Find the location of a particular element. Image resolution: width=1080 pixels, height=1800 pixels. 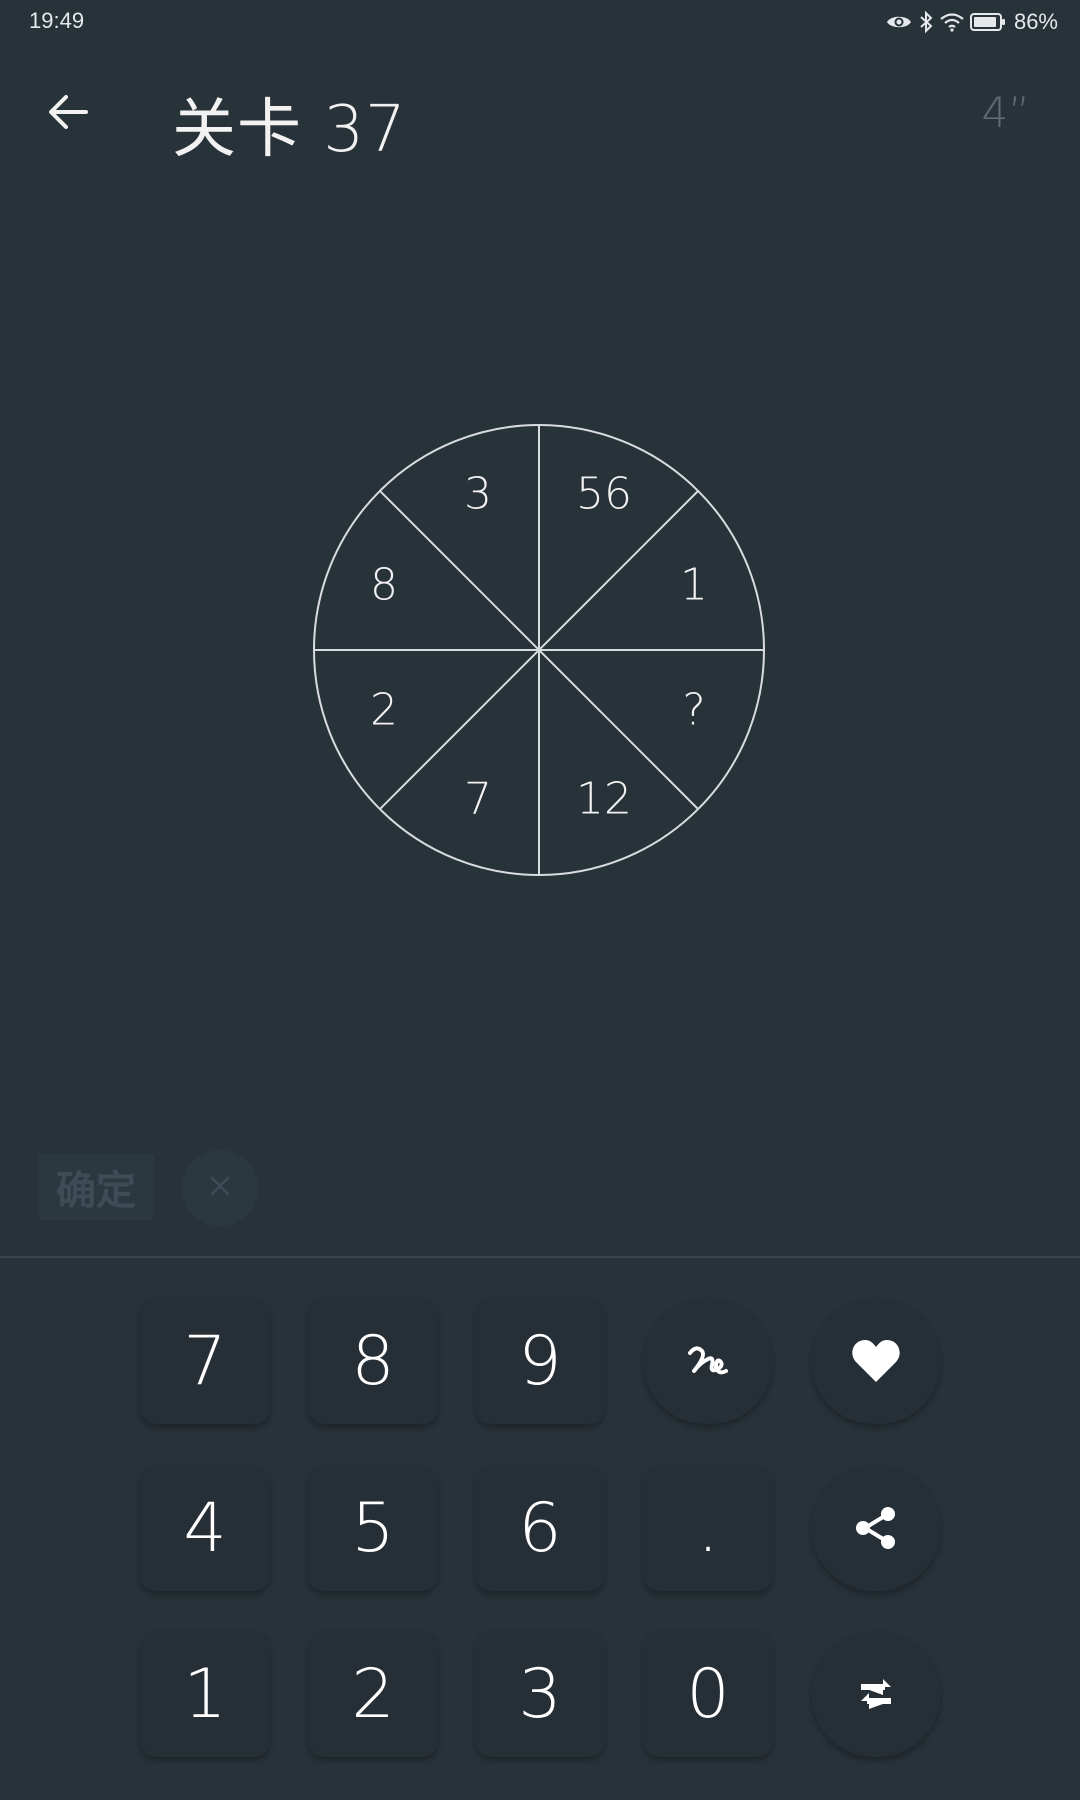

slice-bottom-right: 12 is located at coordinates (604, 799).